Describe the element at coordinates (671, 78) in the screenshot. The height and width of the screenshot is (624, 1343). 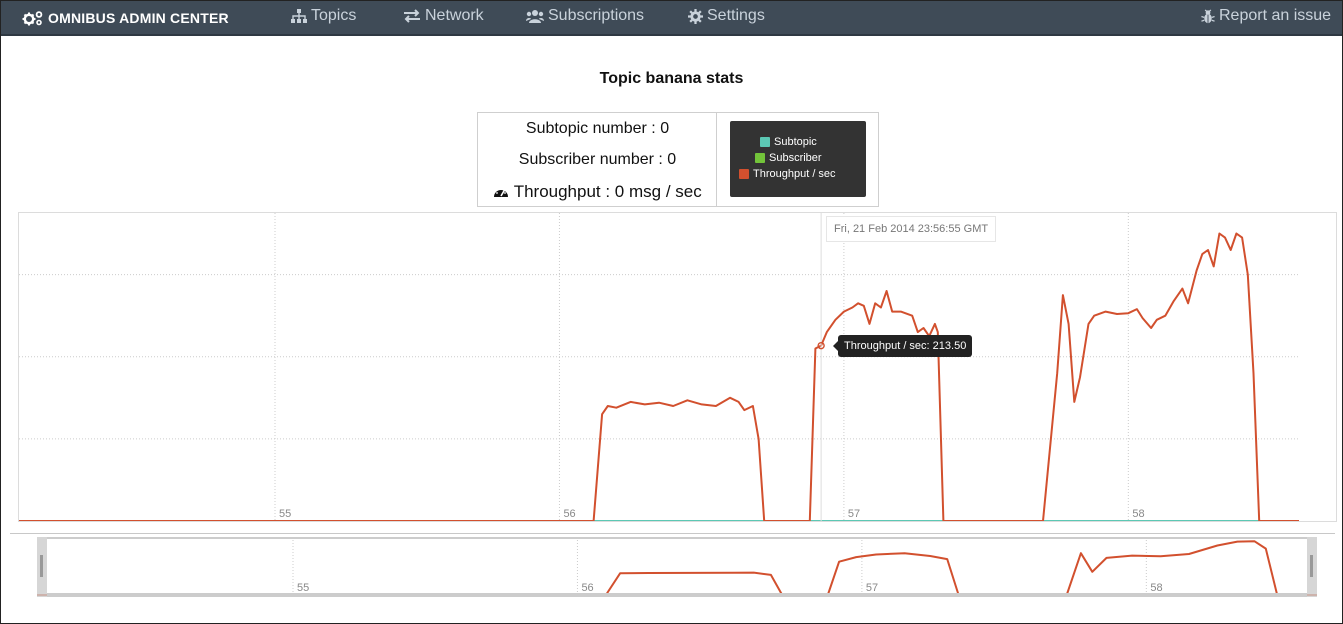
I see `page-title: Topic banana stats` at that location.